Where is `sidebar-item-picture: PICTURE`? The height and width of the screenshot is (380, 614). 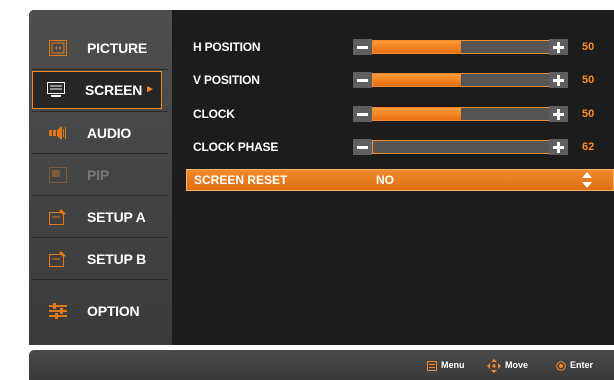
sidebar-item-picture: PICTURE is located at coordinates (100, 48).